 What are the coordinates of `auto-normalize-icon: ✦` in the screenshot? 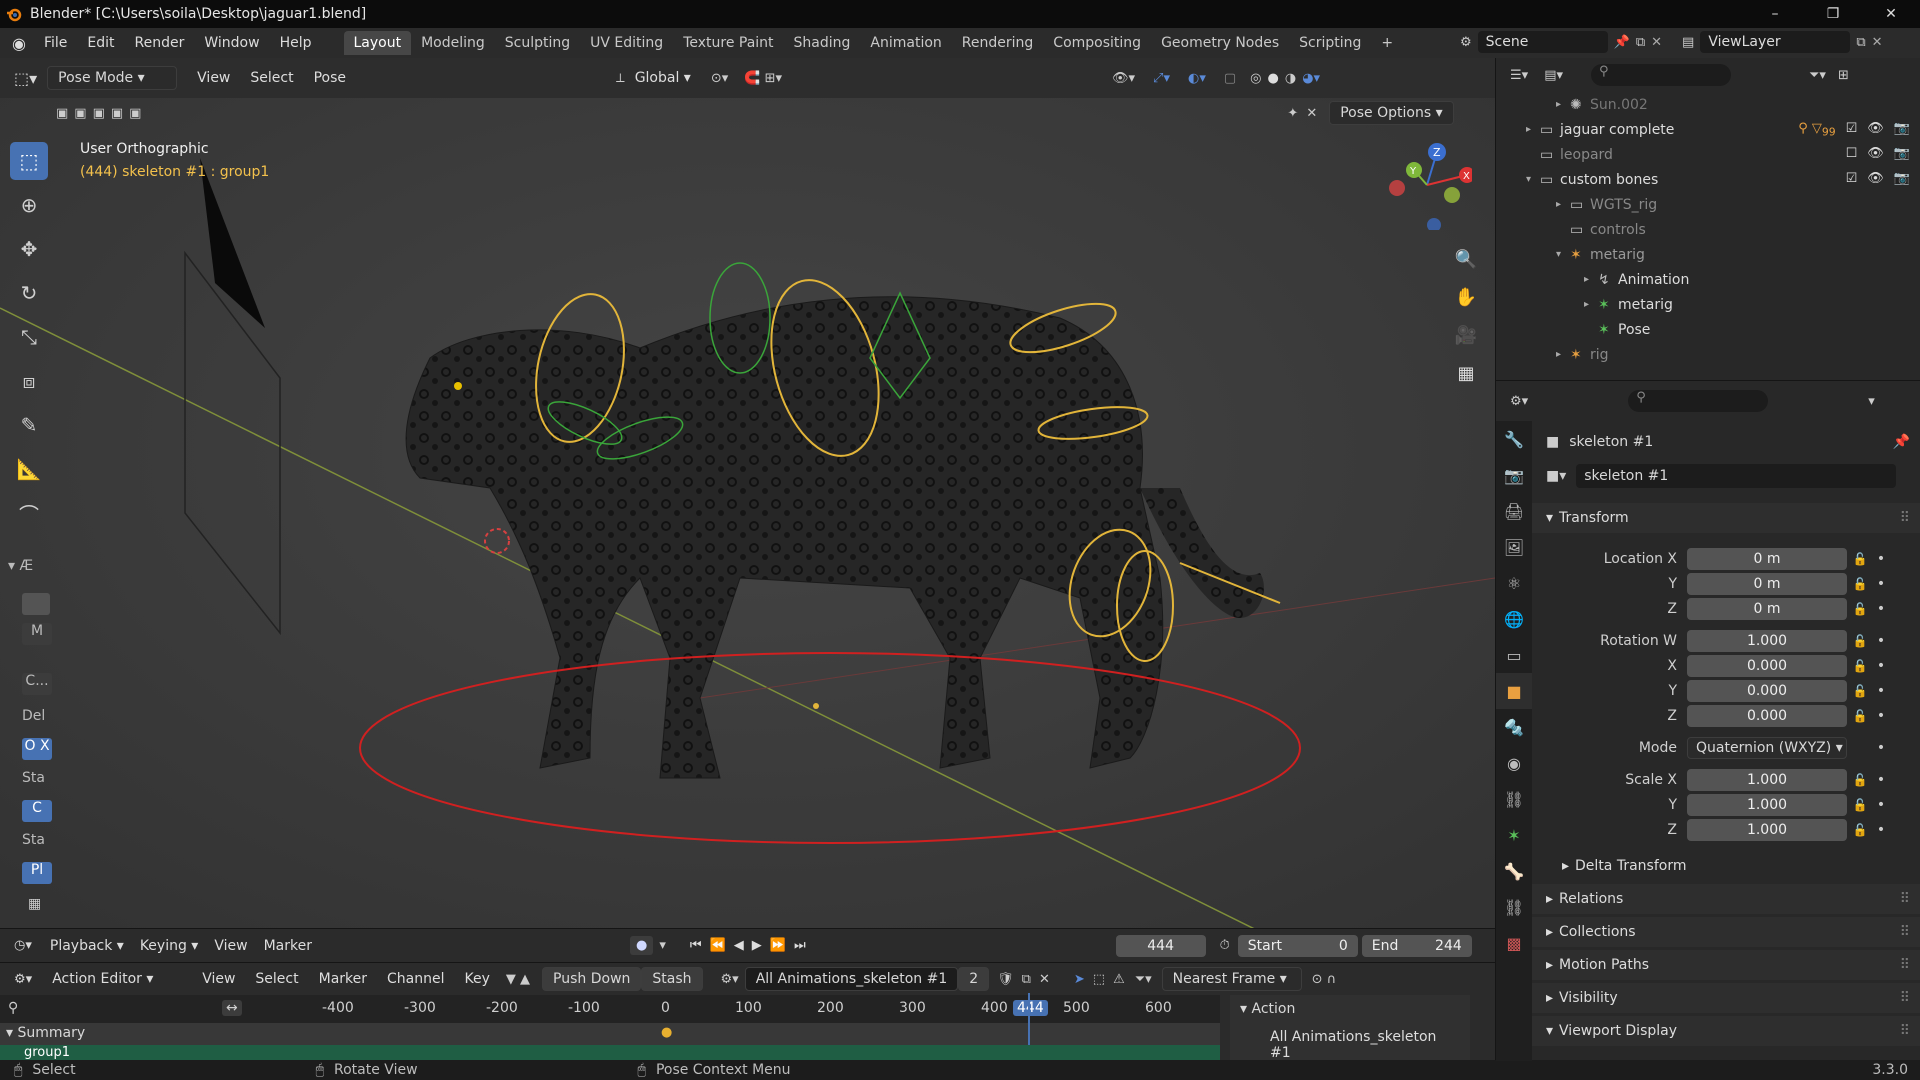 It's located at (1292, 113).